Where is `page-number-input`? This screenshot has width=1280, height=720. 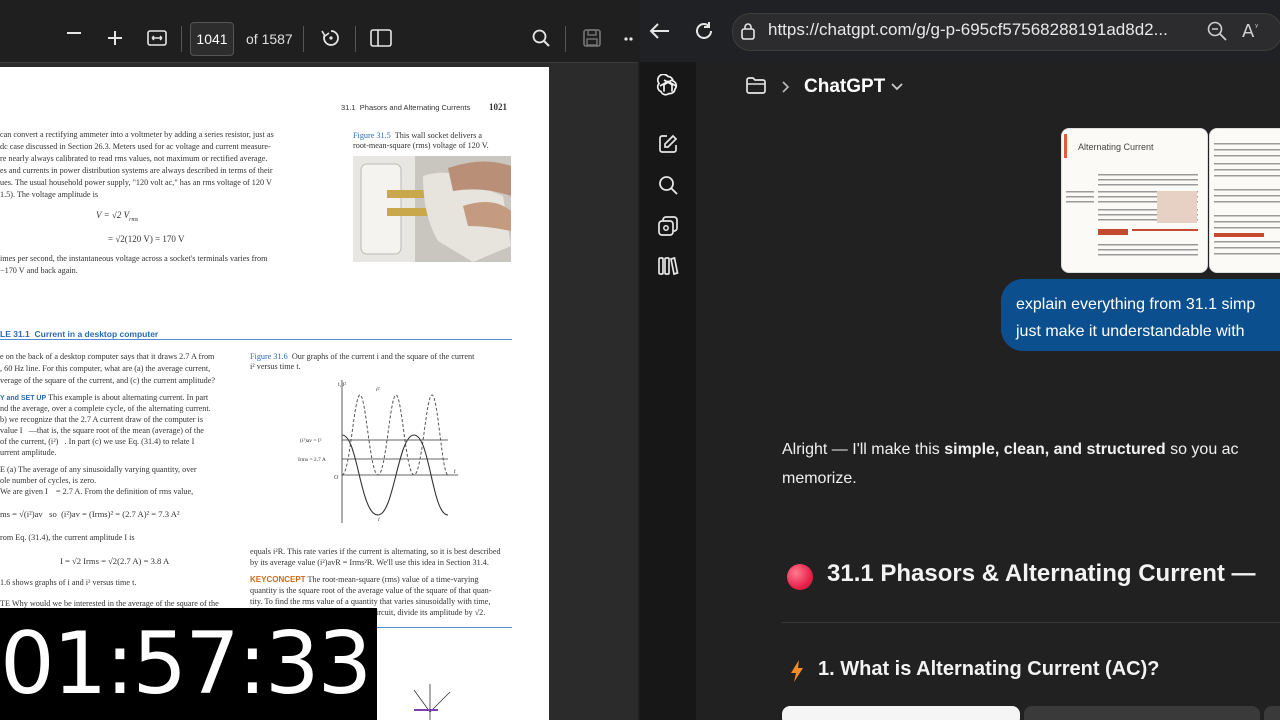
page-number-input is located at coordinates (212, 39).